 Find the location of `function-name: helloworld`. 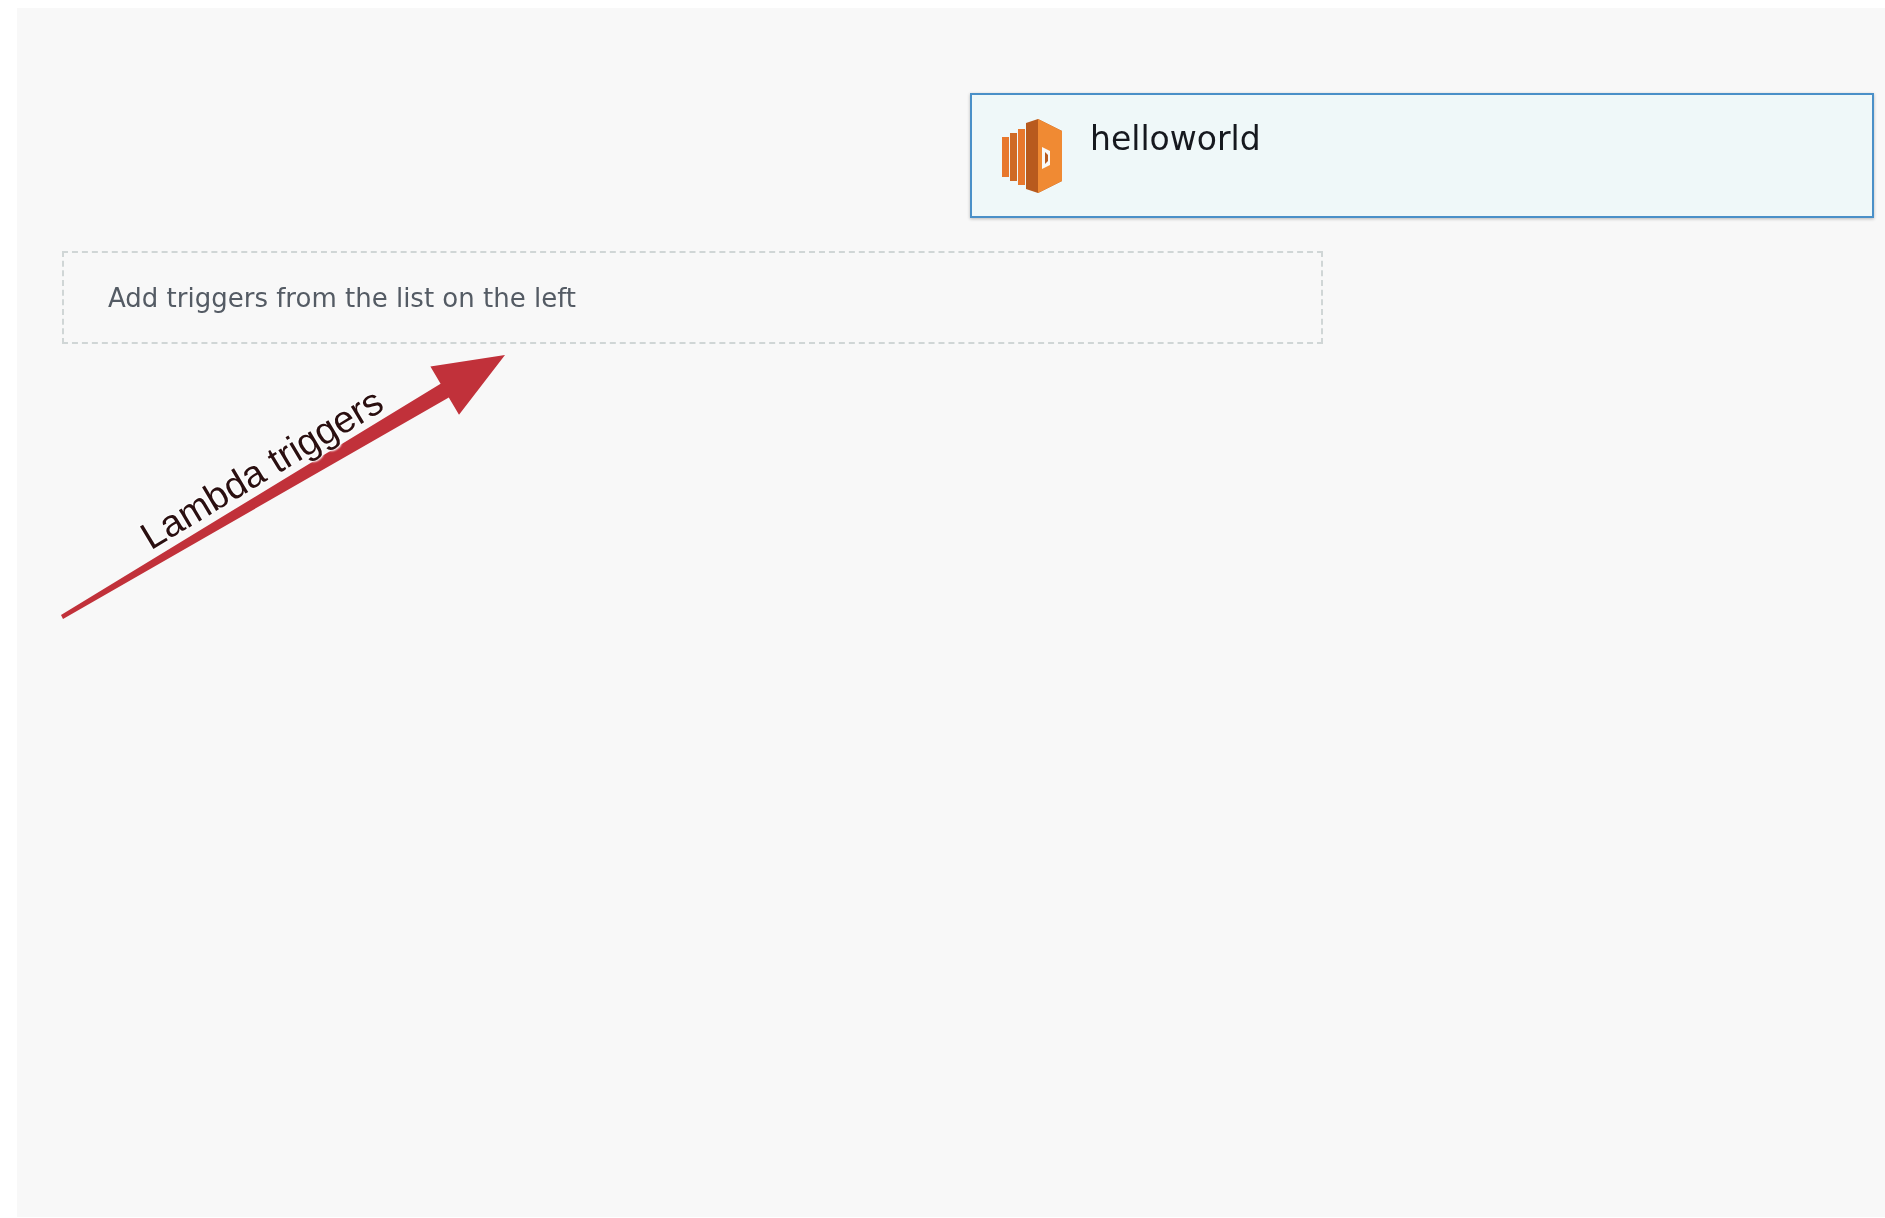

function-name: helloworld is located at coordinates (1175, 138).